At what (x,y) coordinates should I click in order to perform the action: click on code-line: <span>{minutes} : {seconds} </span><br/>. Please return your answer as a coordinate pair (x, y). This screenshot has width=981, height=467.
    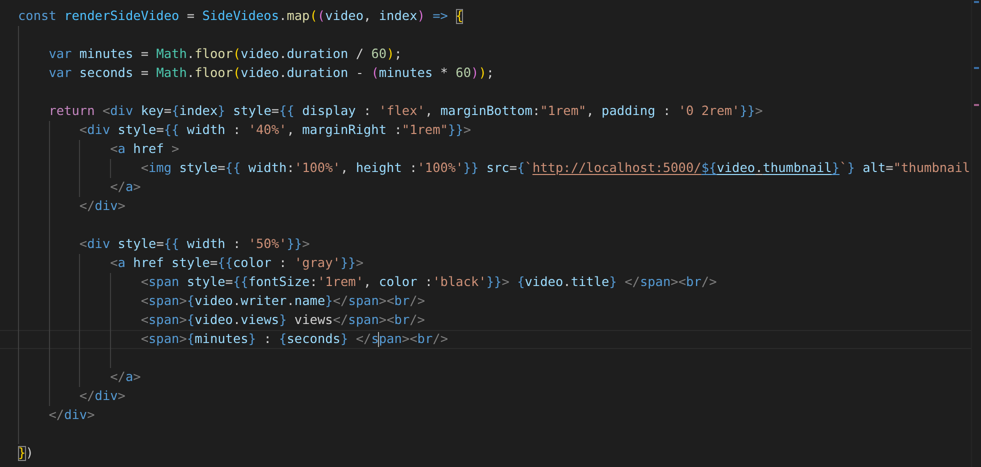
    Looking at the image, I should click on (294, 339).